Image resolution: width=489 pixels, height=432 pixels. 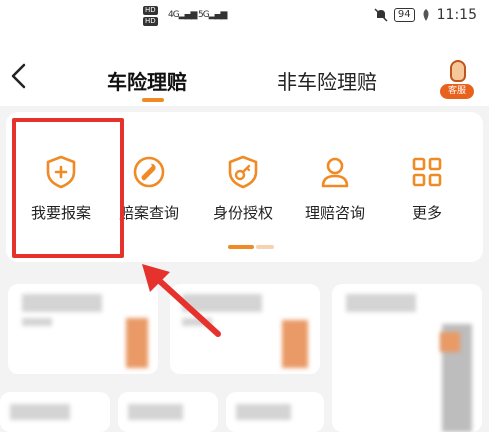 I want to click on customer-service-button: 客服, so click(x=458, y=80).